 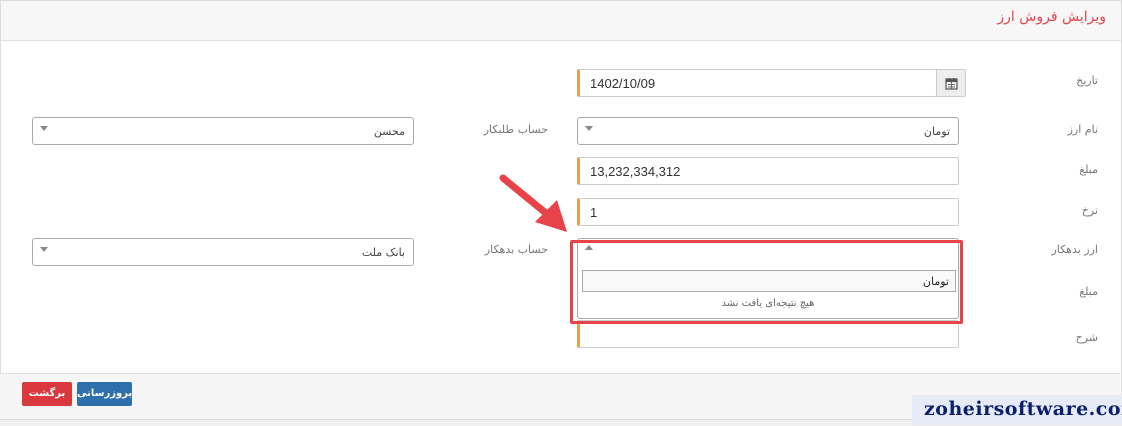 What do you see at coordinates (383, 252) in the screenshot?
I see `debtor-account-value: بانک ملت` at bounding box center [383, 252].